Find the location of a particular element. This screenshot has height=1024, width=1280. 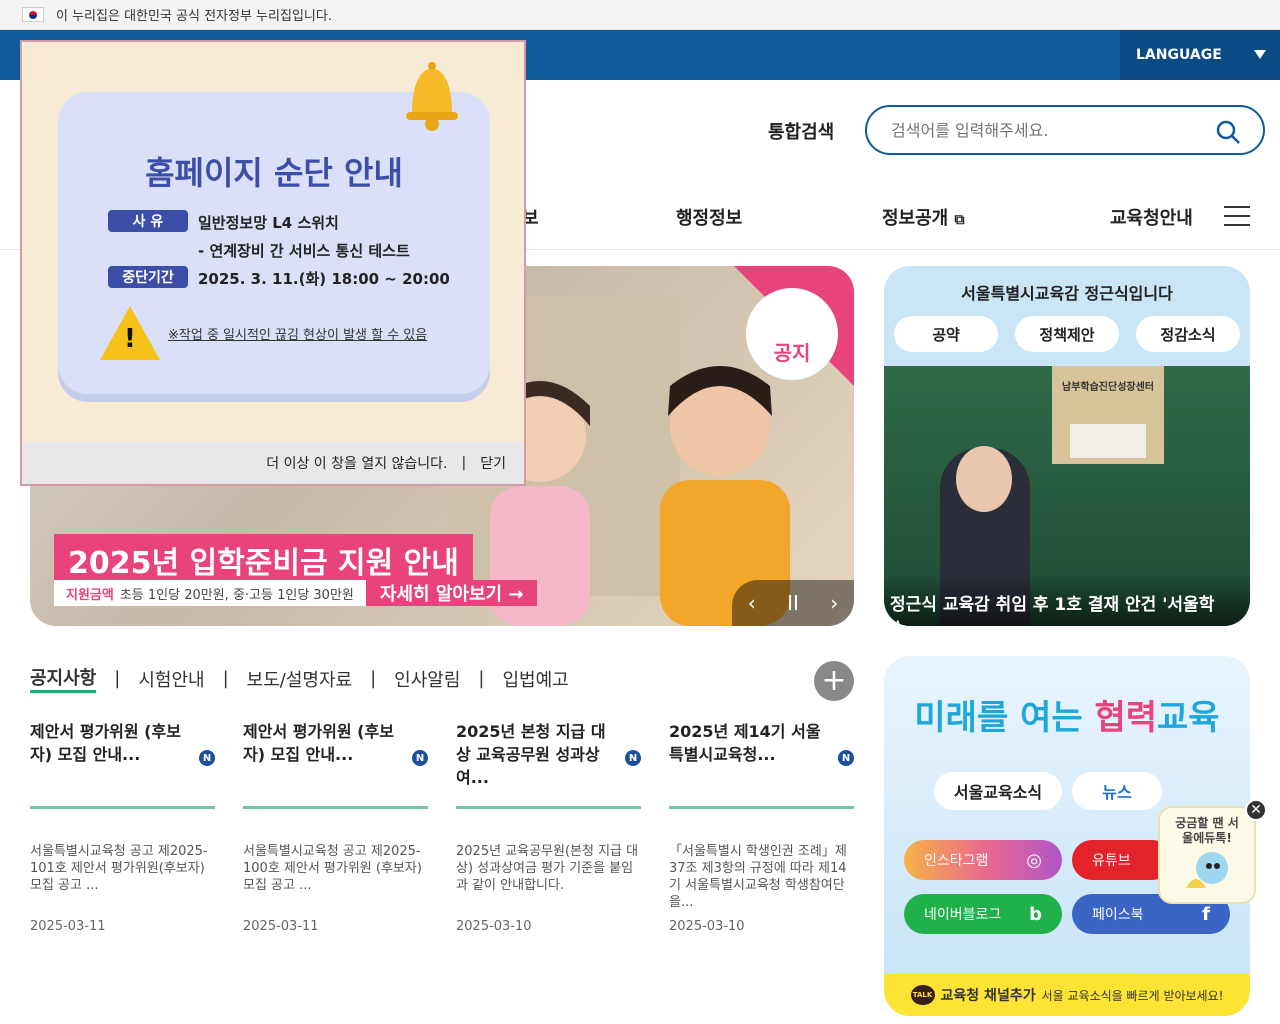

kakao-channel-add: TALK 교육청 채널추가 서울 교육소식을 빠르게 받아보세요! is located at coordinates (1067, 995).